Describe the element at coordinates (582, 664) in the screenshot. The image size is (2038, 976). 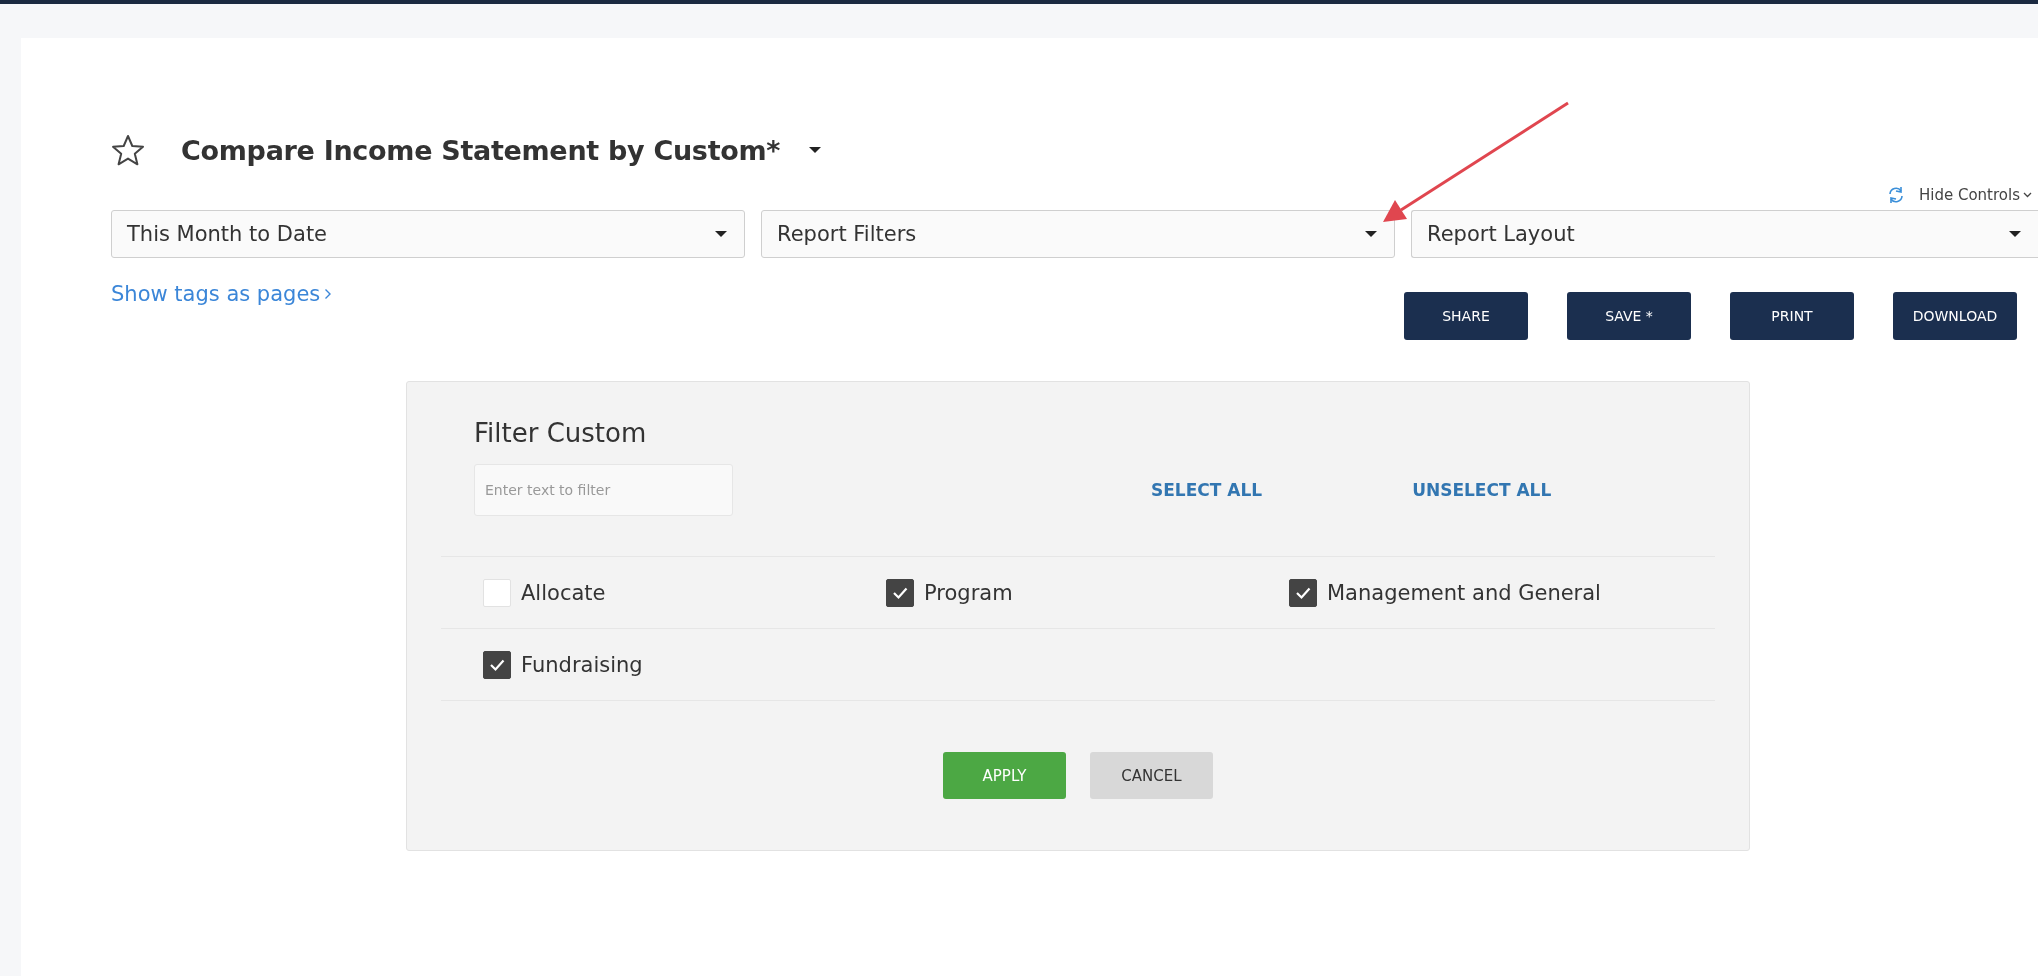
I see `option-label: Fundraising` at that location.